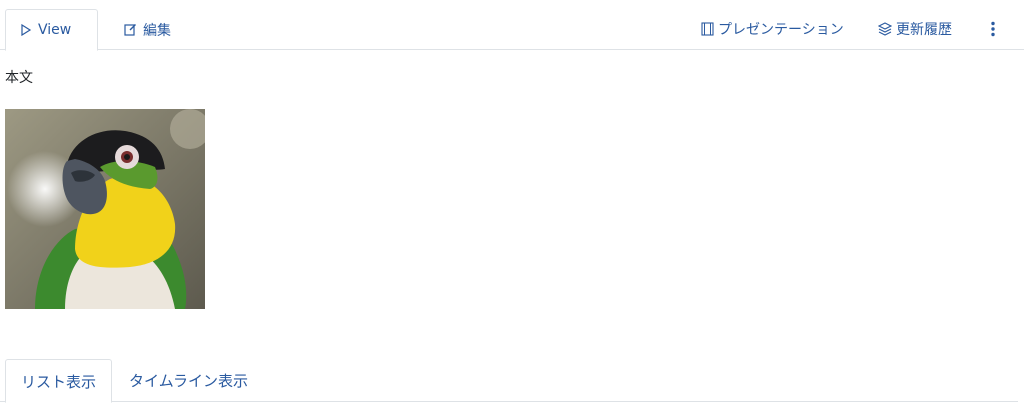 The image size is (1024, 420). Describe the element at coordinates (509, 381) in the screenshot. I see `view-mode-tabs: リスト表示 タイムライン表示` at that location.